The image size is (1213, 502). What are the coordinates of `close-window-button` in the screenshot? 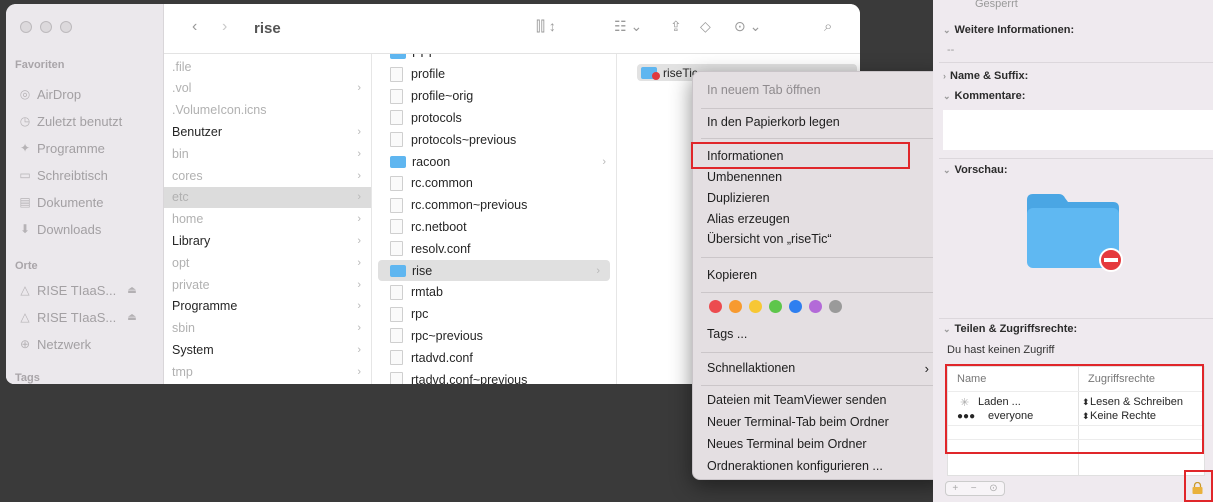 It's located at (26, 27).